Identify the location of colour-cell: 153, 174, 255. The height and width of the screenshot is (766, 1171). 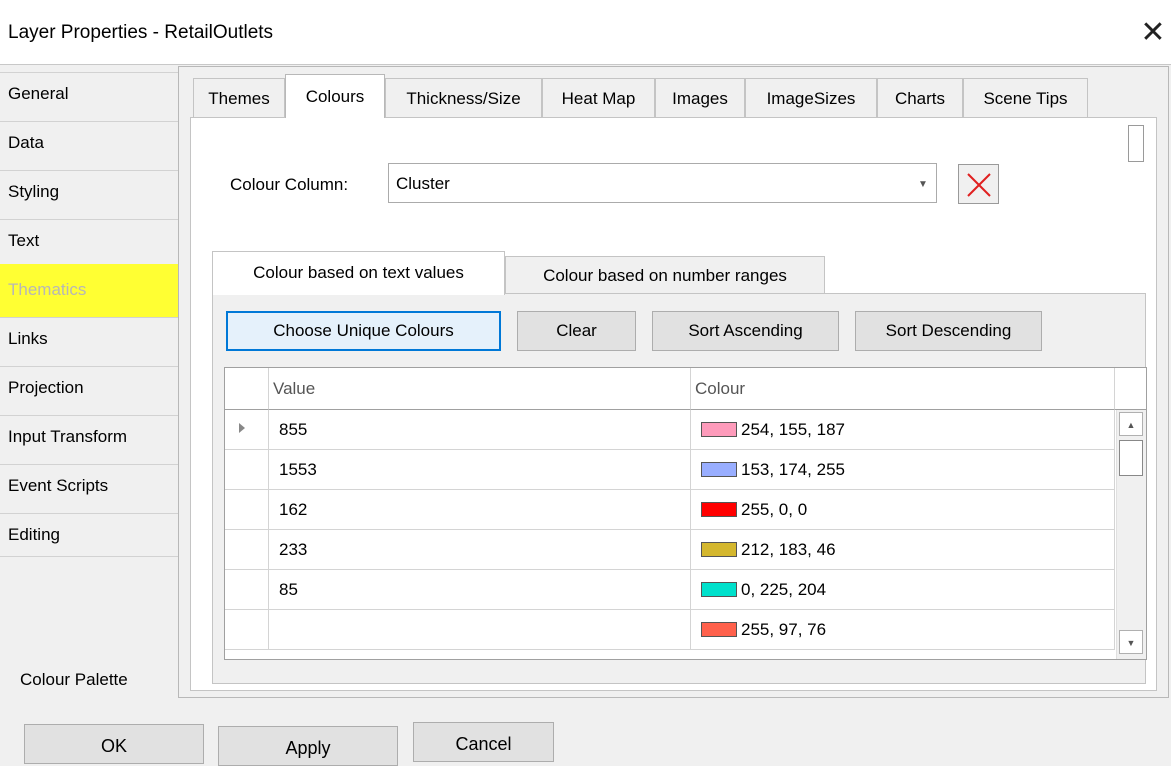
(903, 470).